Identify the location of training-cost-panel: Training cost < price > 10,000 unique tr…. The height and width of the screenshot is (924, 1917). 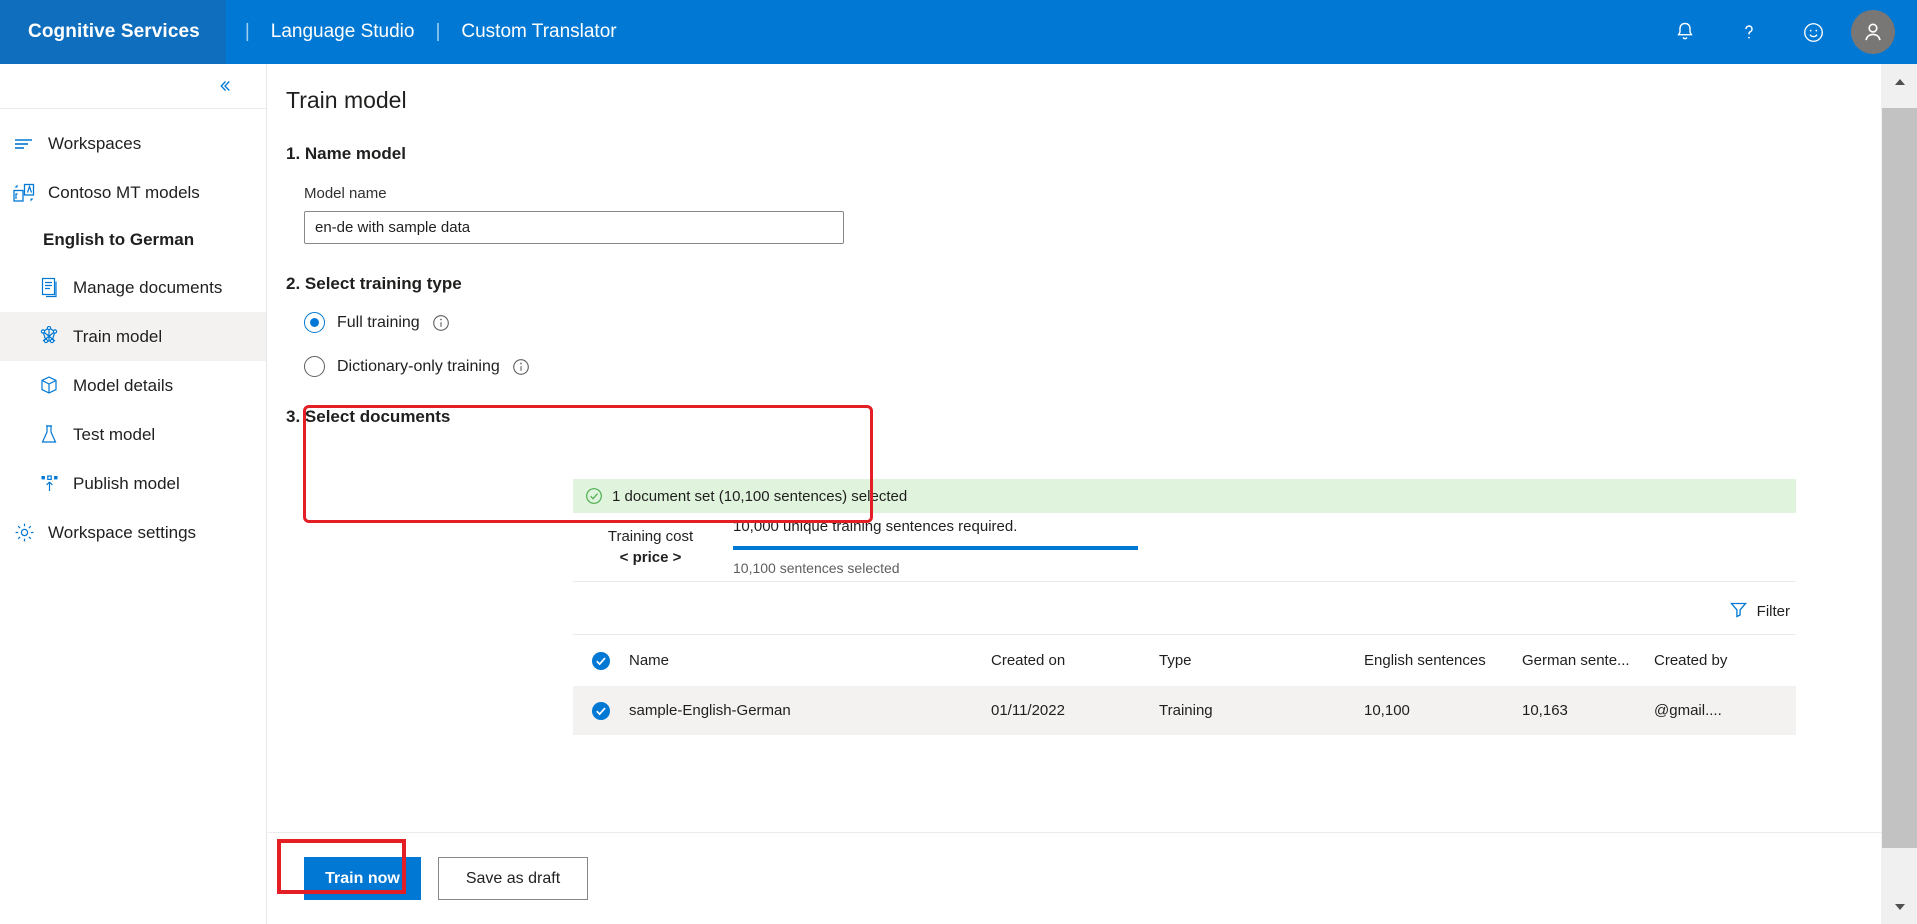
(1184, 547).